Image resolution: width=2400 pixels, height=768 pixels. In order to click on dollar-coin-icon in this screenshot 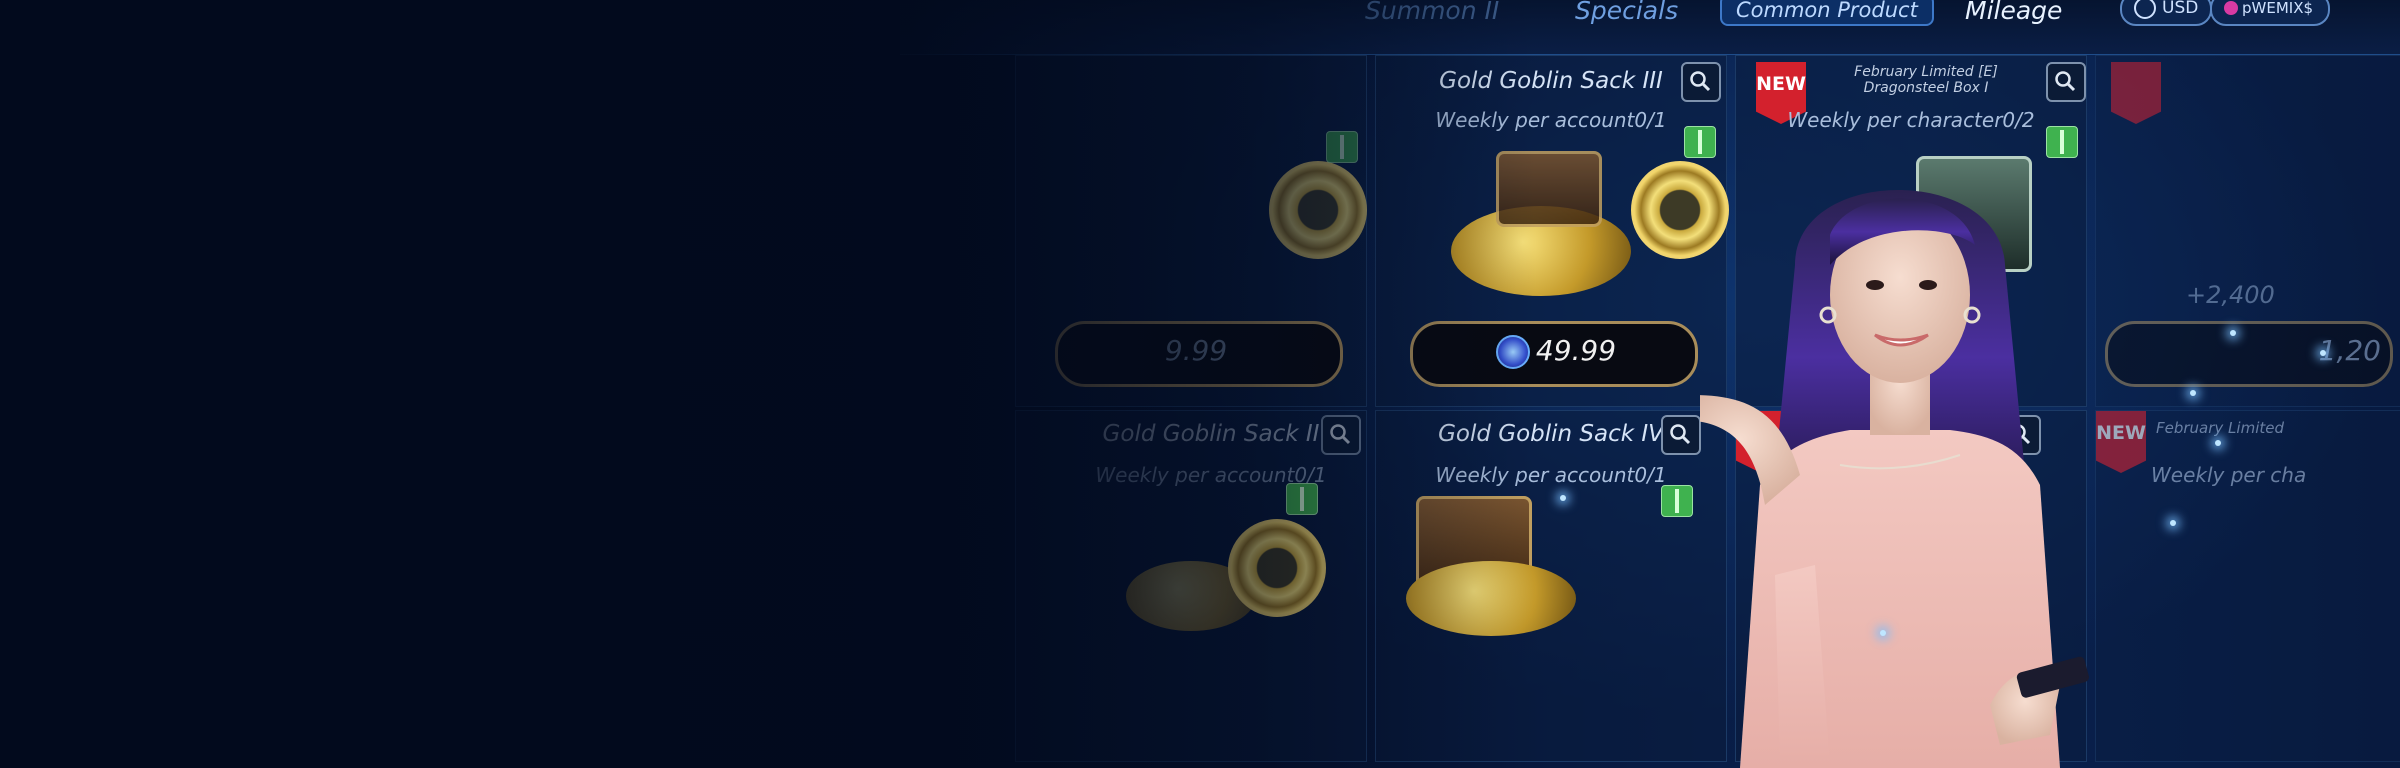, I will do `click(2145, 9)`.